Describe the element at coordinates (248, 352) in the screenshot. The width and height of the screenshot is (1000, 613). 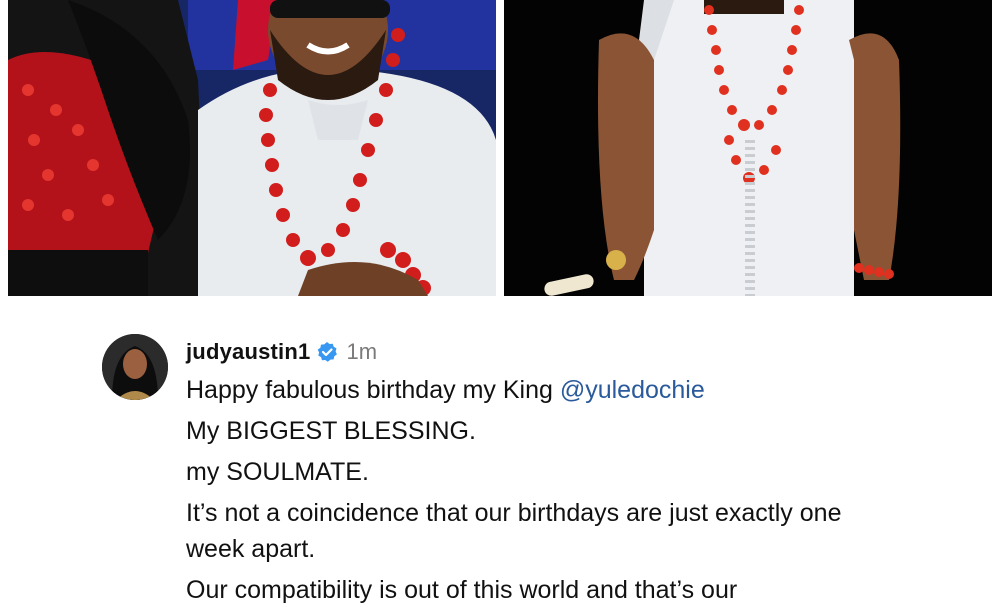
I see `username: judyaustin1` at that location.